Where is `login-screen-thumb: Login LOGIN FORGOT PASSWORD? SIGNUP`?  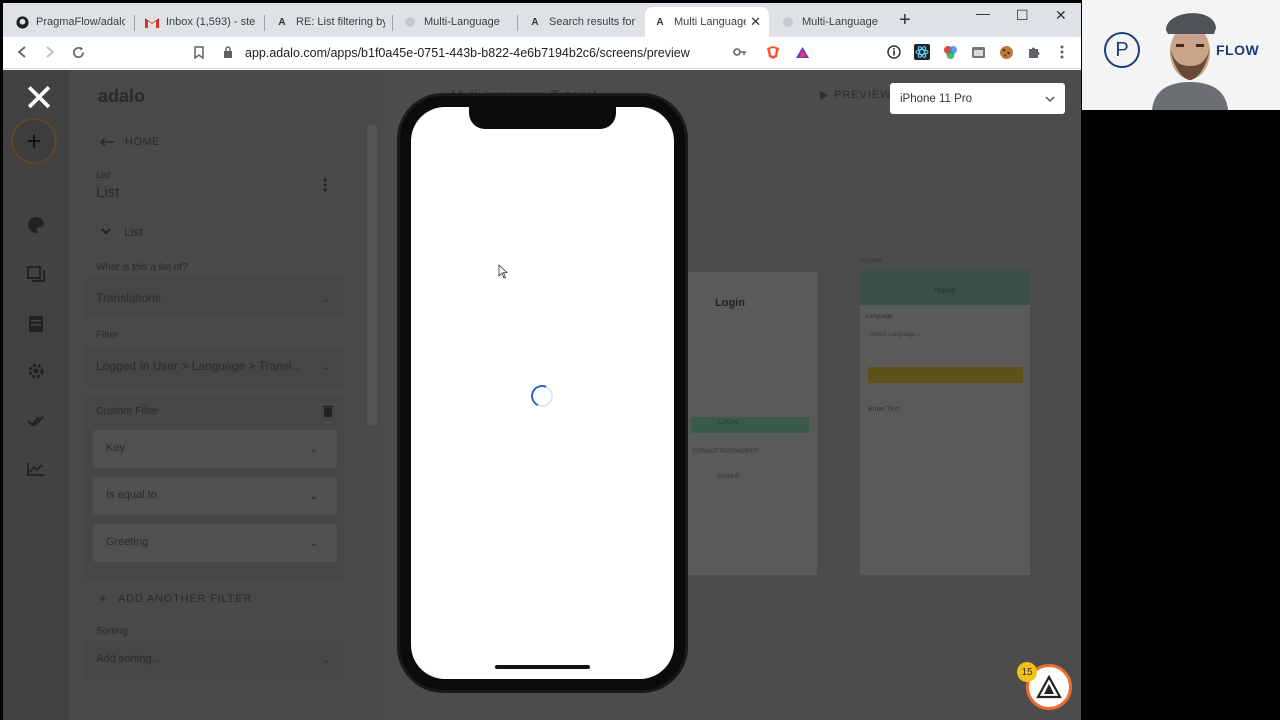 login-screen-thumb: Login LOGIN FORGOT PASSWORD? SIGNUP is located at coordinates (750, 423).